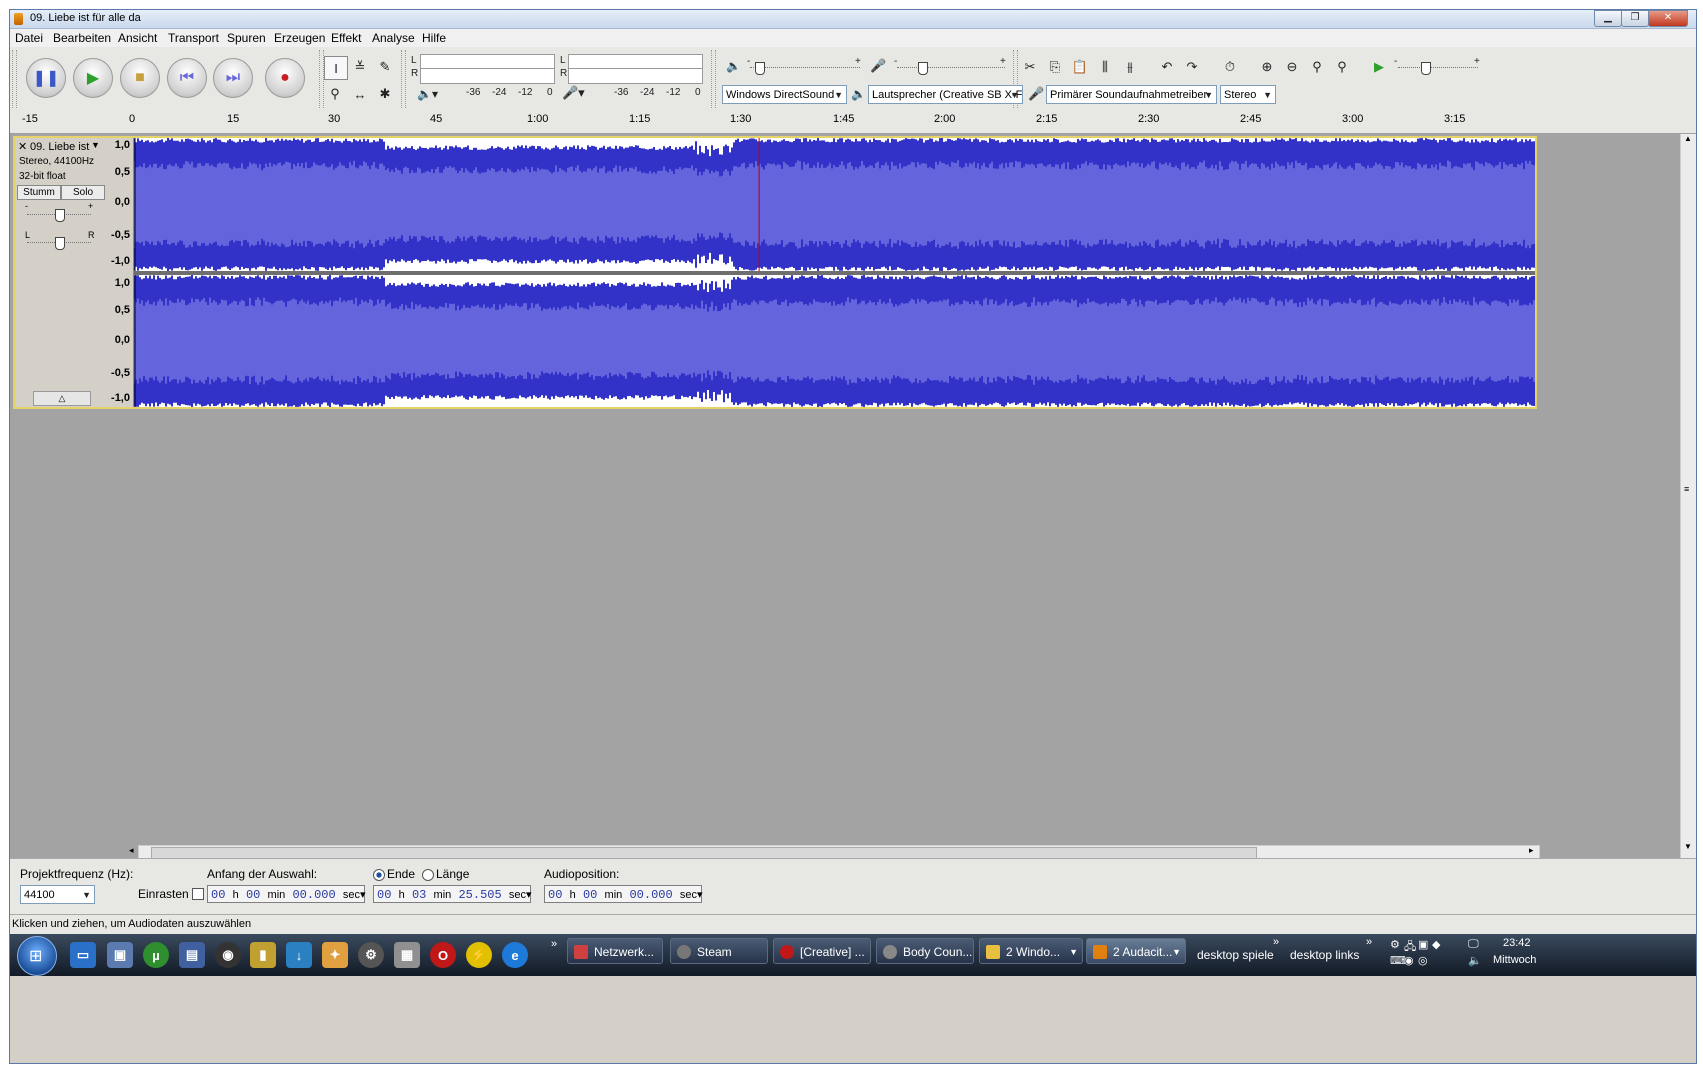 This screenshot has width=1703, height=1073. Describe the element at coordinates (60, 243) in the screenshot. I see `pan-knob` at that location.